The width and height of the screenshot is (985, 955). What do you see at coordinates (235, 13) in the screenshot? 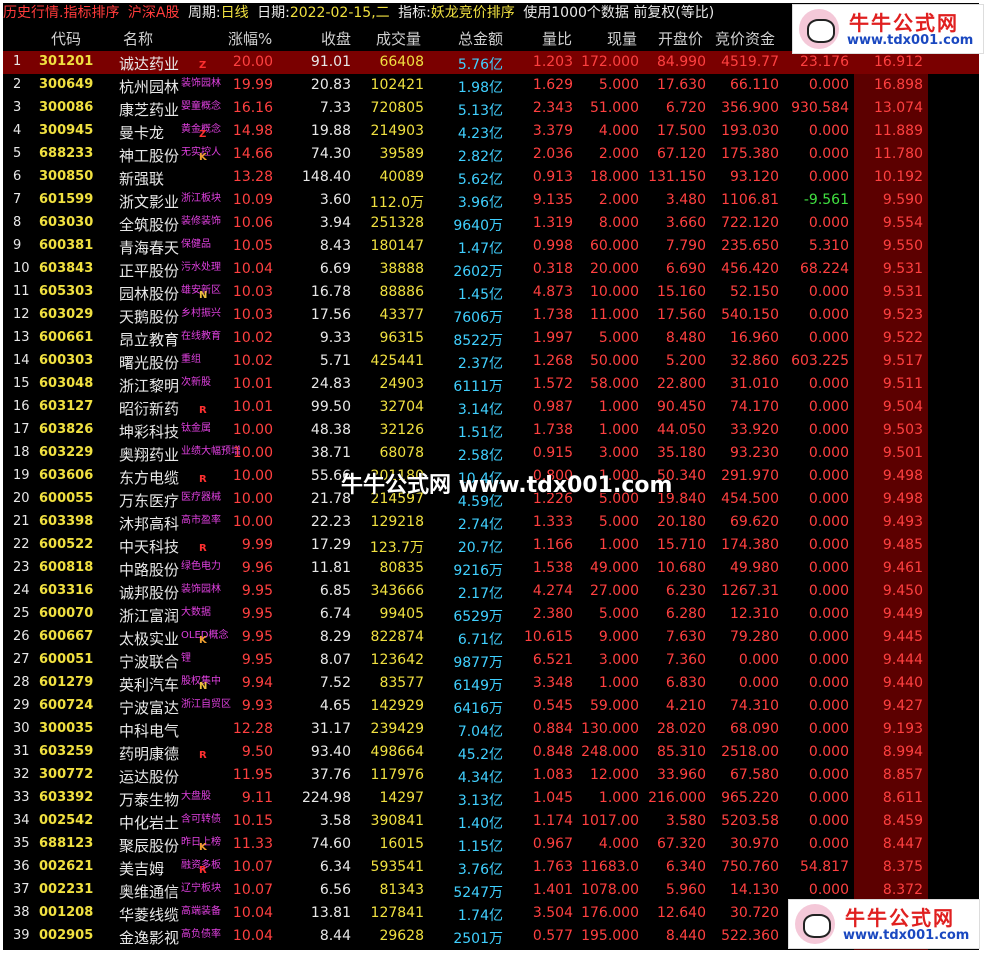
I see `period-value: 日线` at bounding box center [235, 13].